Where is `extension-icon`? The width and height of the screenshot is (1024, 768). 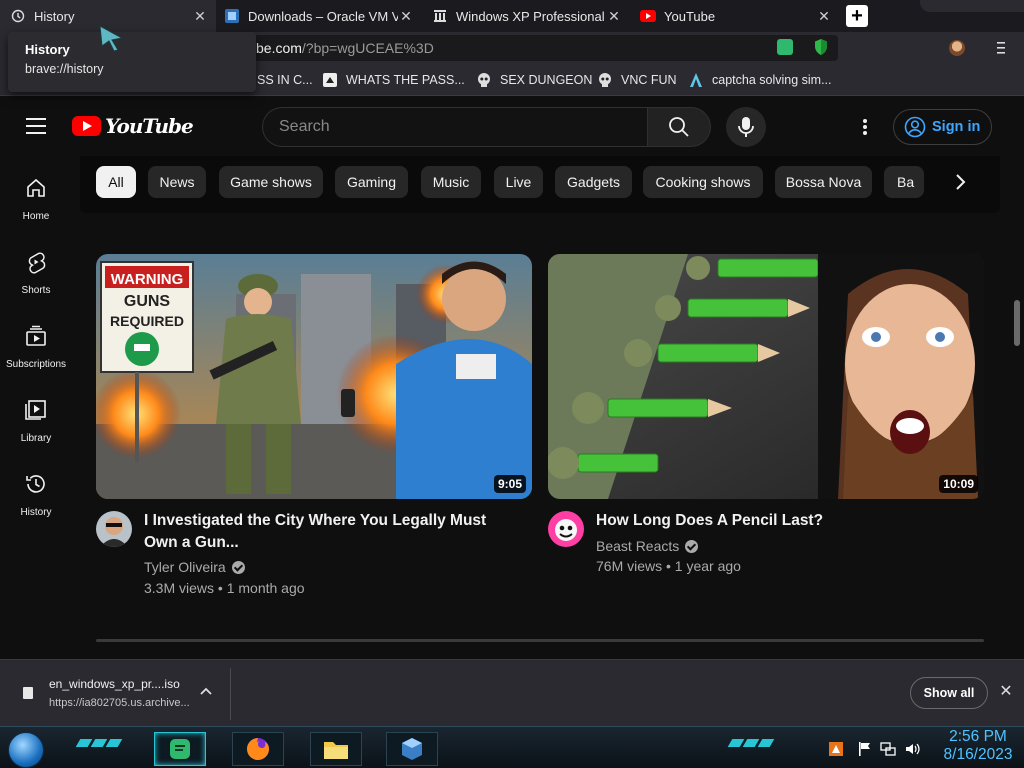
extension-icon is located at coordinates (785, 47).